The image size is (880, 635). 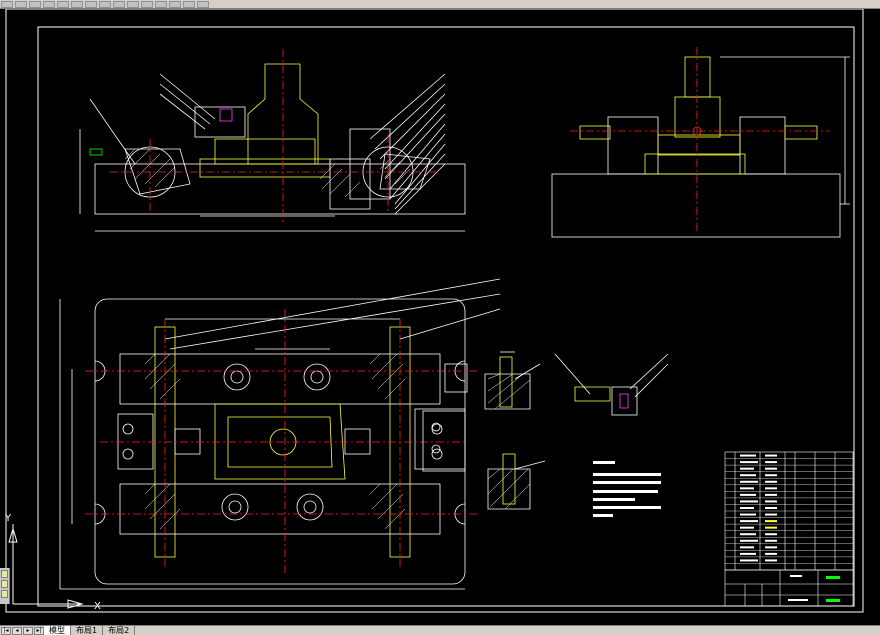 I want to click on ucs-icon: Y X, so click(x=52, y=562).